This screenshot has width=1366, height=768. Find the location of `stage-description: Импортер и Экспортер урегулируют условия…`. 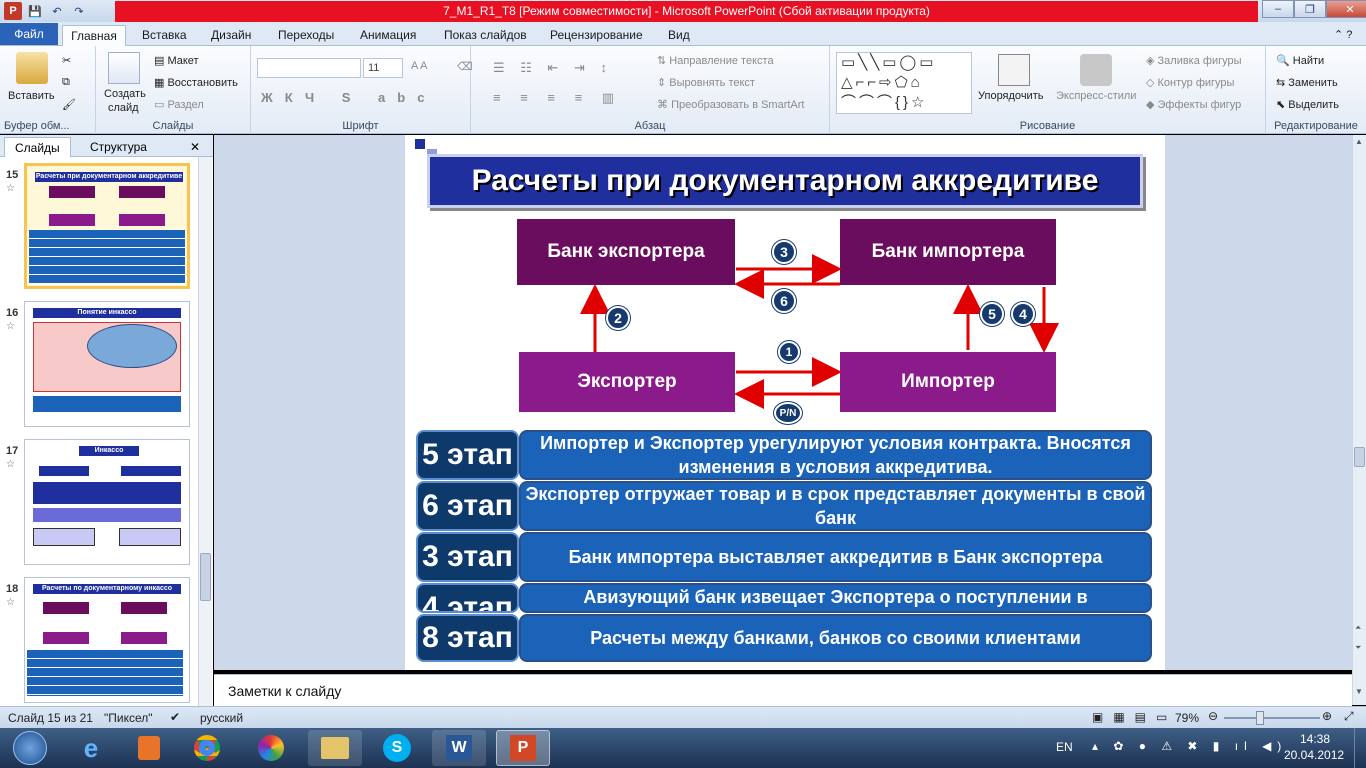

stage-description: Импортер и Экспортер урегулируют условия… is located at coordinates (835, 455).